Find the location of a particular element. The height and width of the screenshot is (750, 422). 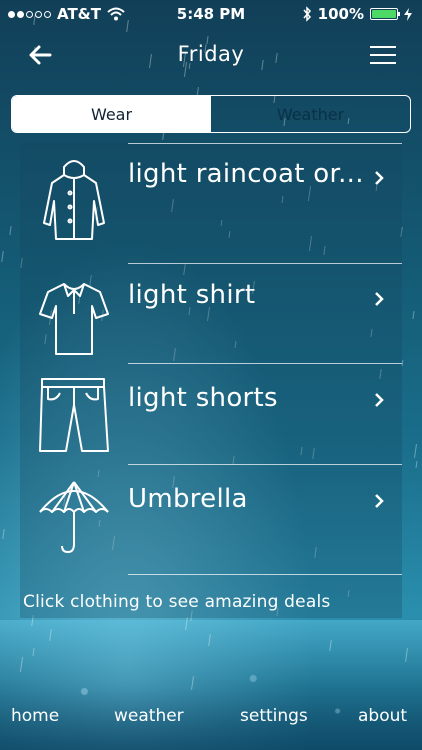

segment-weather: Weather is located at coordinates (310, 114).